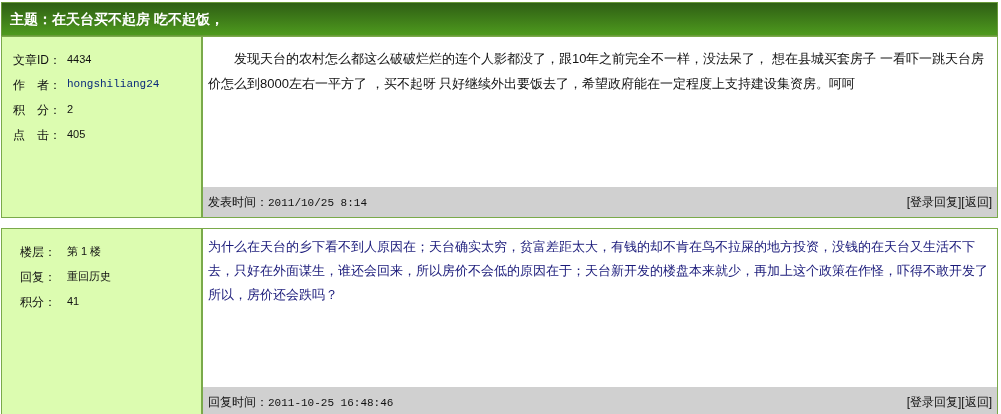 The height and width of the screenshot is (414, 1001). I want to click on info-label: 积分：, so click(38, 302).